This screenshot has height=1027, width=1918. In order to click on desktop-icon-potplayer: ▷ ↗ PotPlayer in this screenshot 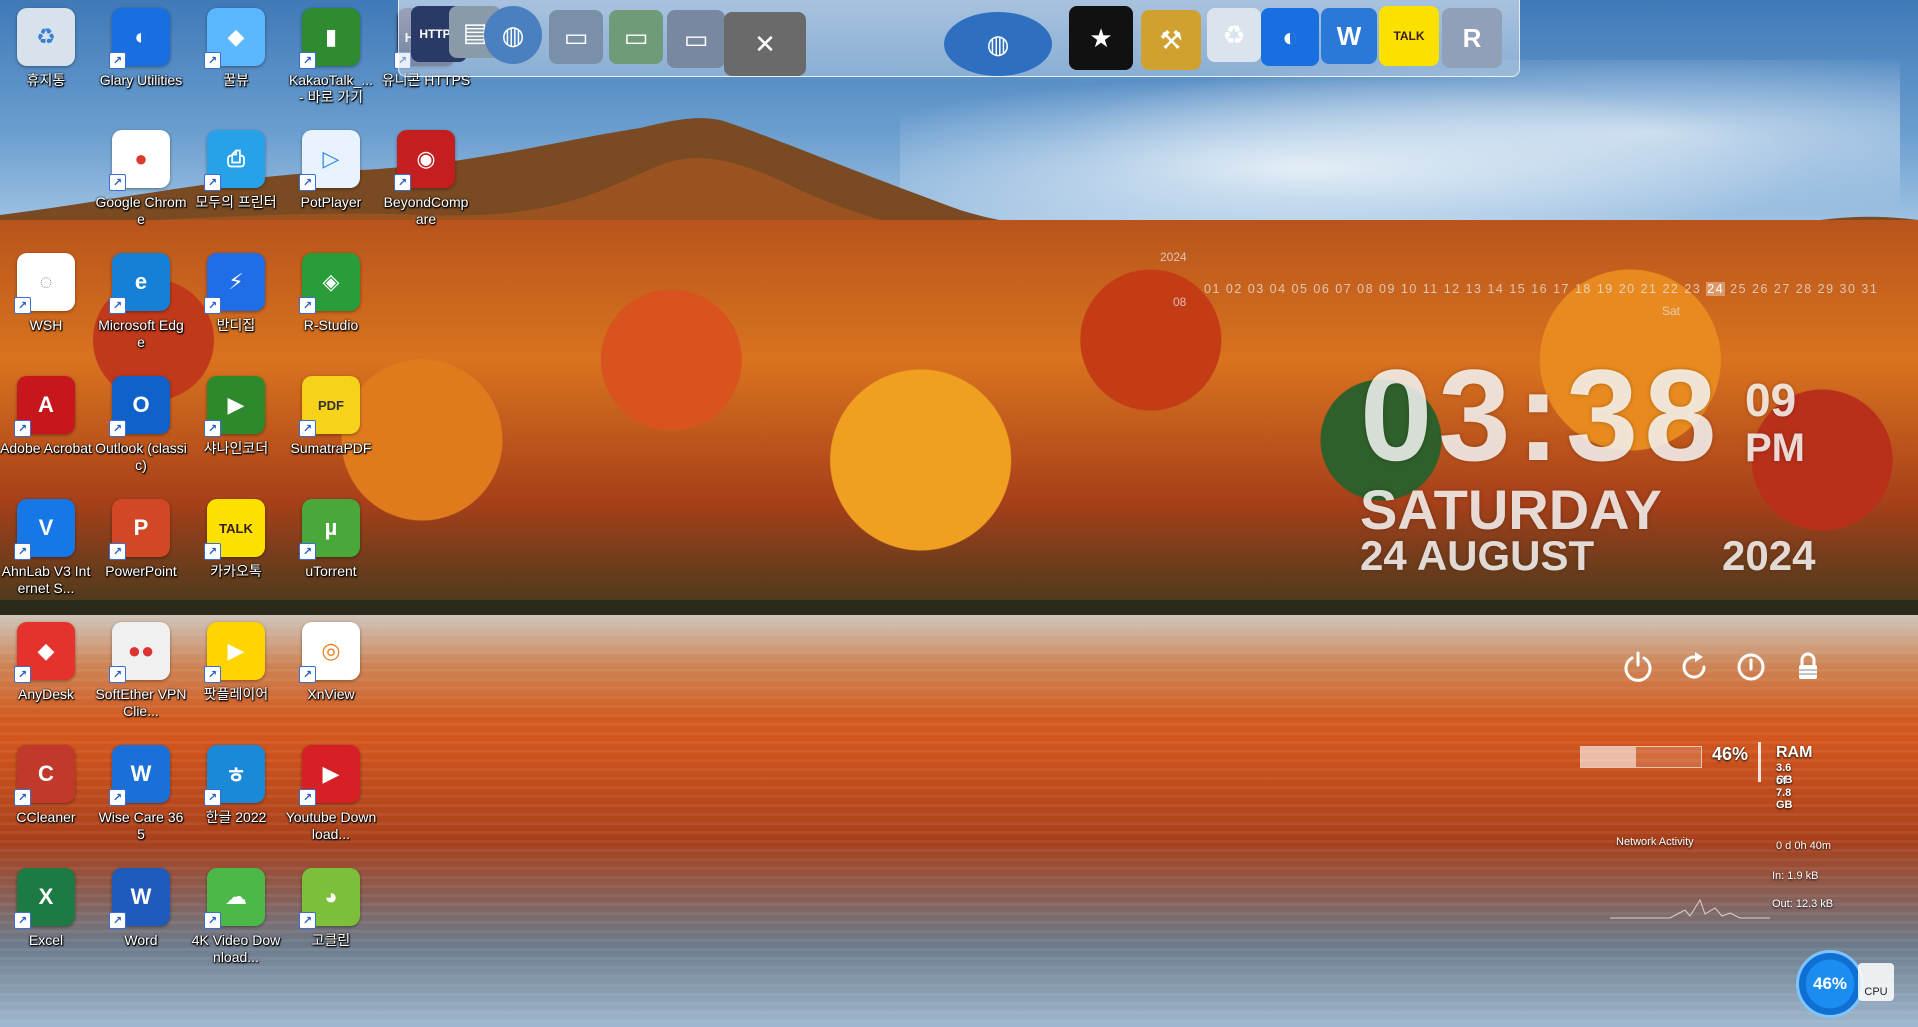, I will do `click(331, 170)`.